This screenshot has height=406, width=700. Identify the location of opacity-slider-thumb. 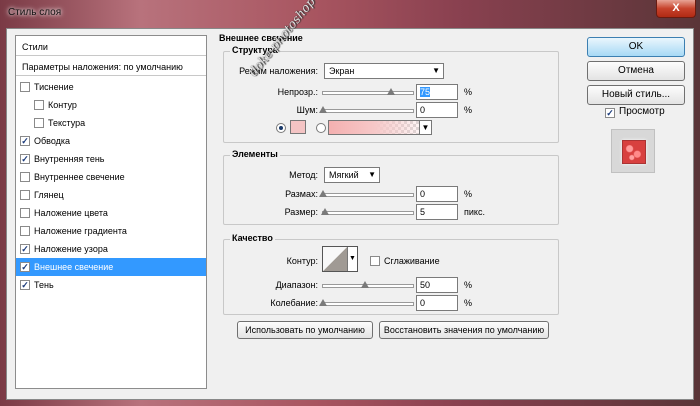
(391, 91).